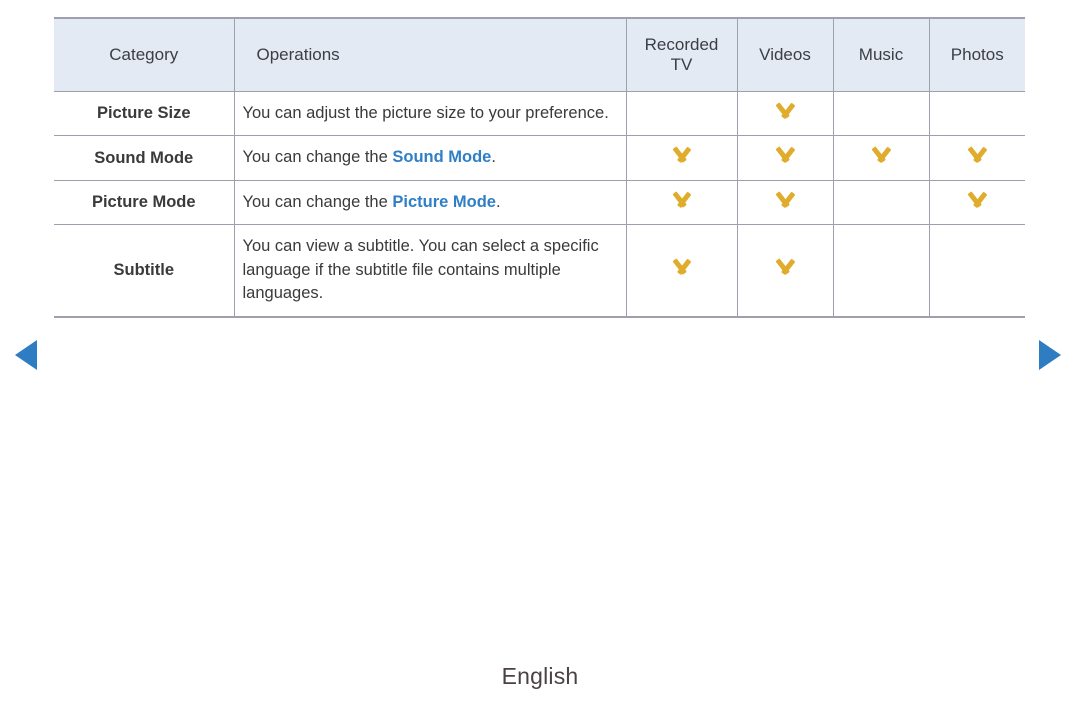 This screenshot has width=1080, height=705. Describe the element at coordinates (444, 201) in the screenshot. I see `operations-highlight-term: Picture Mode` at that location.